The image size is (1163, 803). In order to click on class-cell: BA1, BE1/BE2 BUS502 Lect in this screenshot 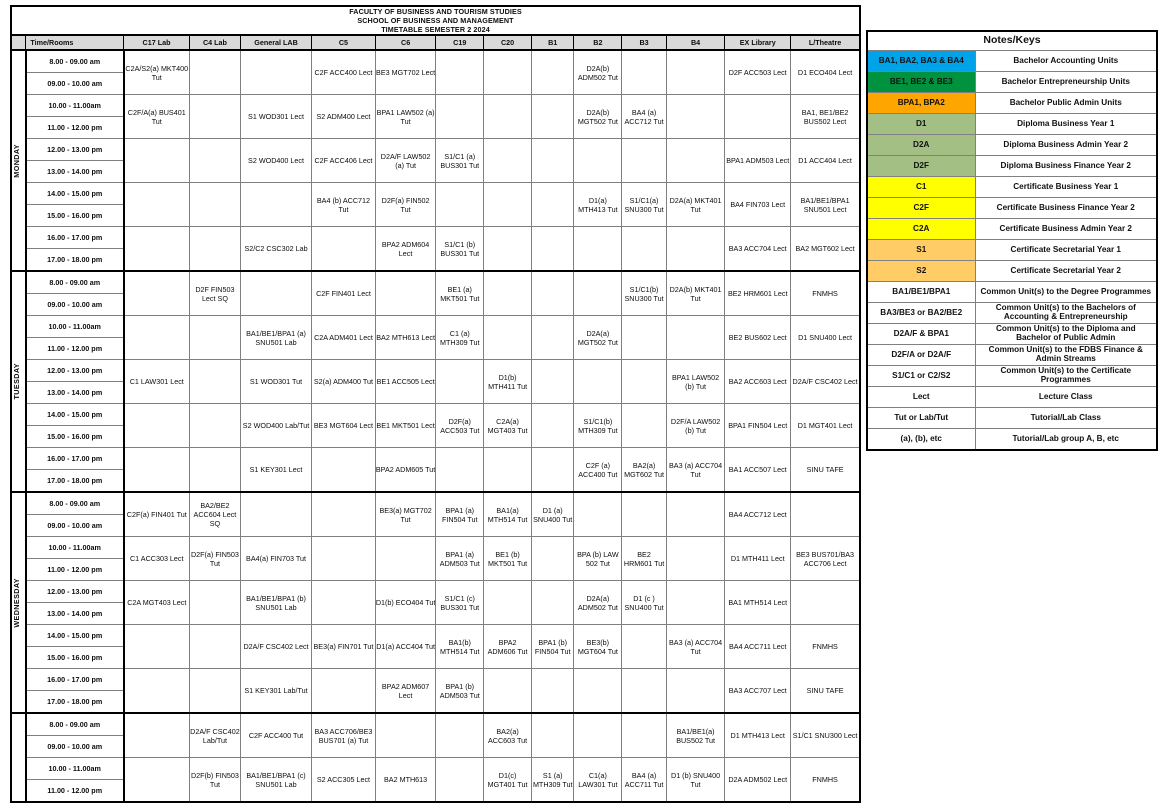, I will do `click(825, 116)`.